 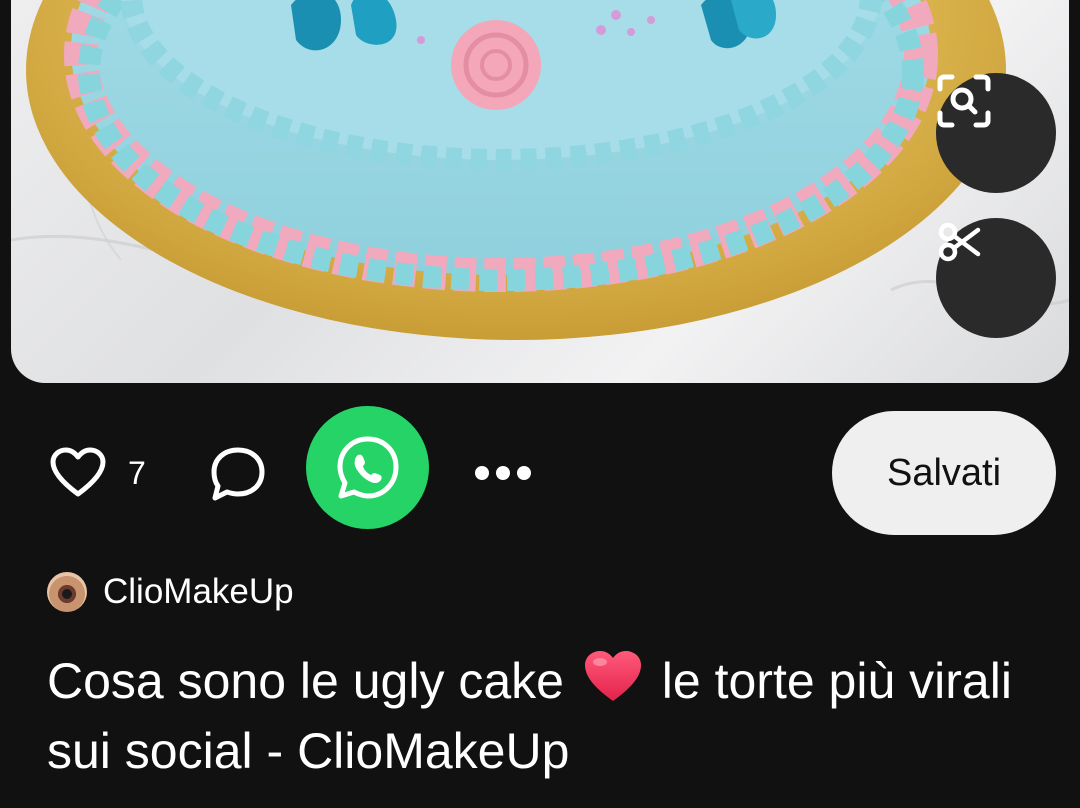 What do you see at coordinates (482, 473) in the screenshot?
I see `more-horizontal-icon` at bounding box center [482, 473].